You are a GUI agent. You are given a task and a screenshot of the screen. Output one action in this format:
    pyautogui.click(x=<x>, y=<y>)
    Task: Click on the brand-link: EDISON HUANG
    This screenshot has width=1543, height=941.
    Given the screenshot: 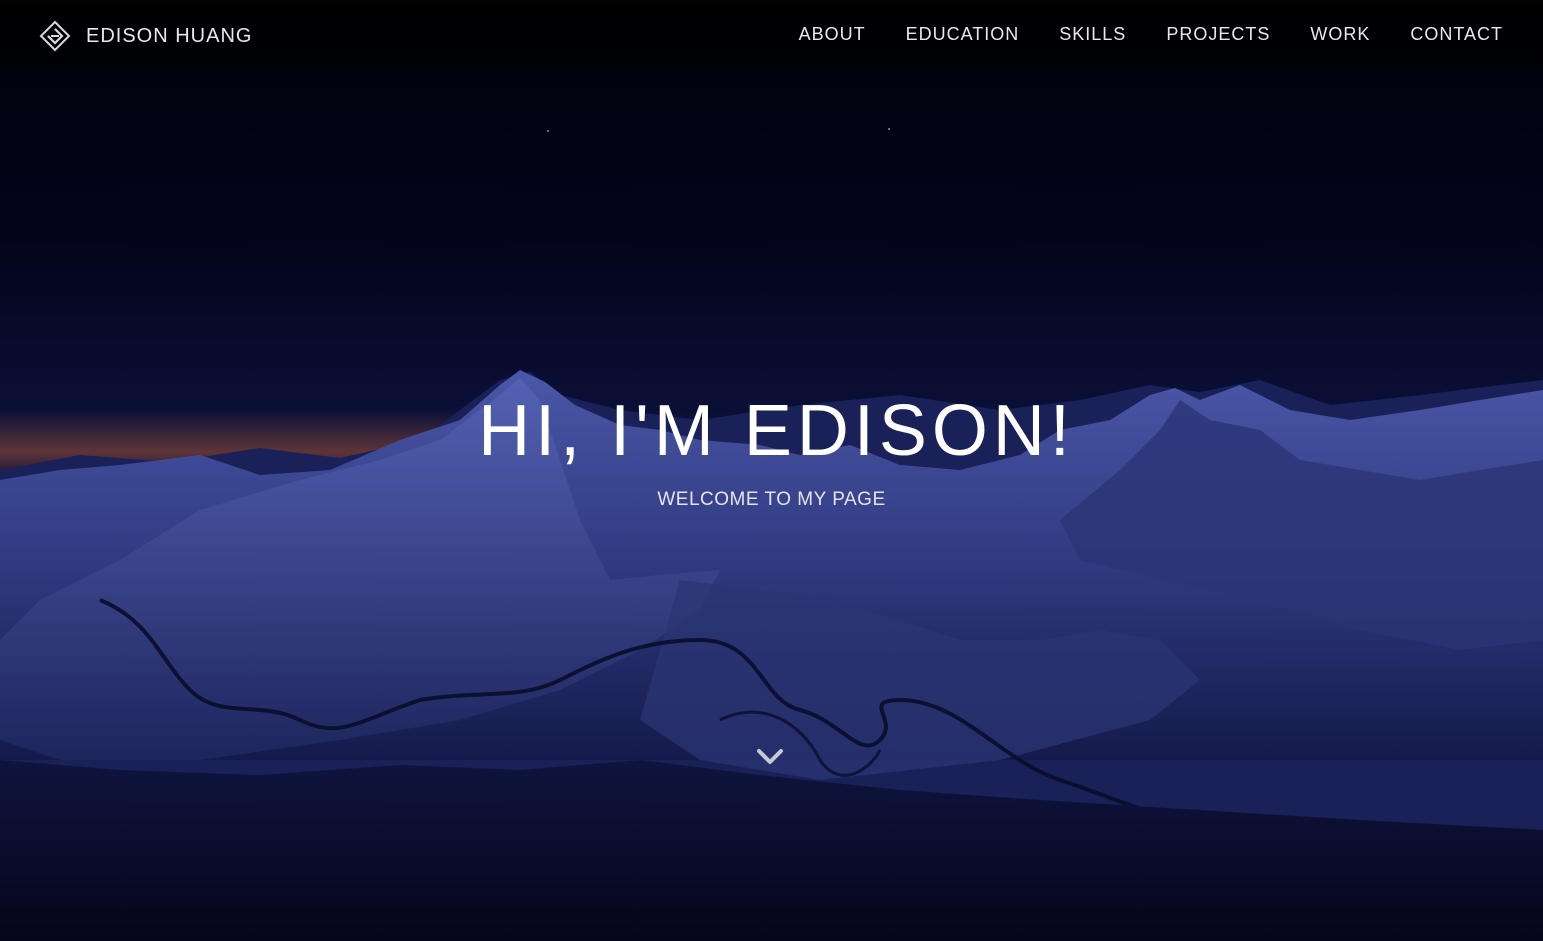 What is the action you would take?
    pyautogui.click(x=145, y=36)
    